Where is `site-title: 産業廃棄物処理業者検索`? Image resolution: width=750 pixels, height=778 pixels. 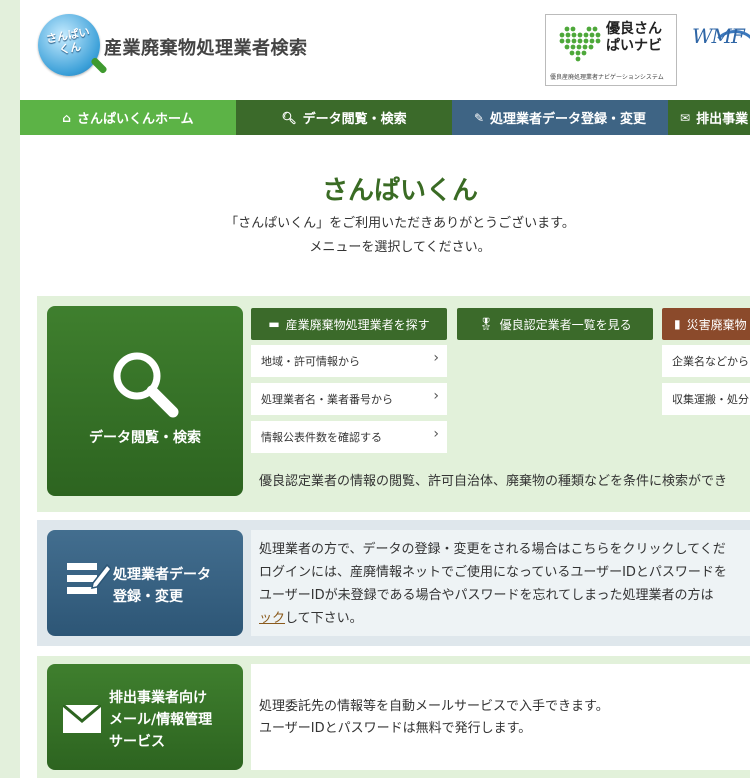
site-title: 産業廃棄物処理業者検索 is located at coordinates (206, 48).